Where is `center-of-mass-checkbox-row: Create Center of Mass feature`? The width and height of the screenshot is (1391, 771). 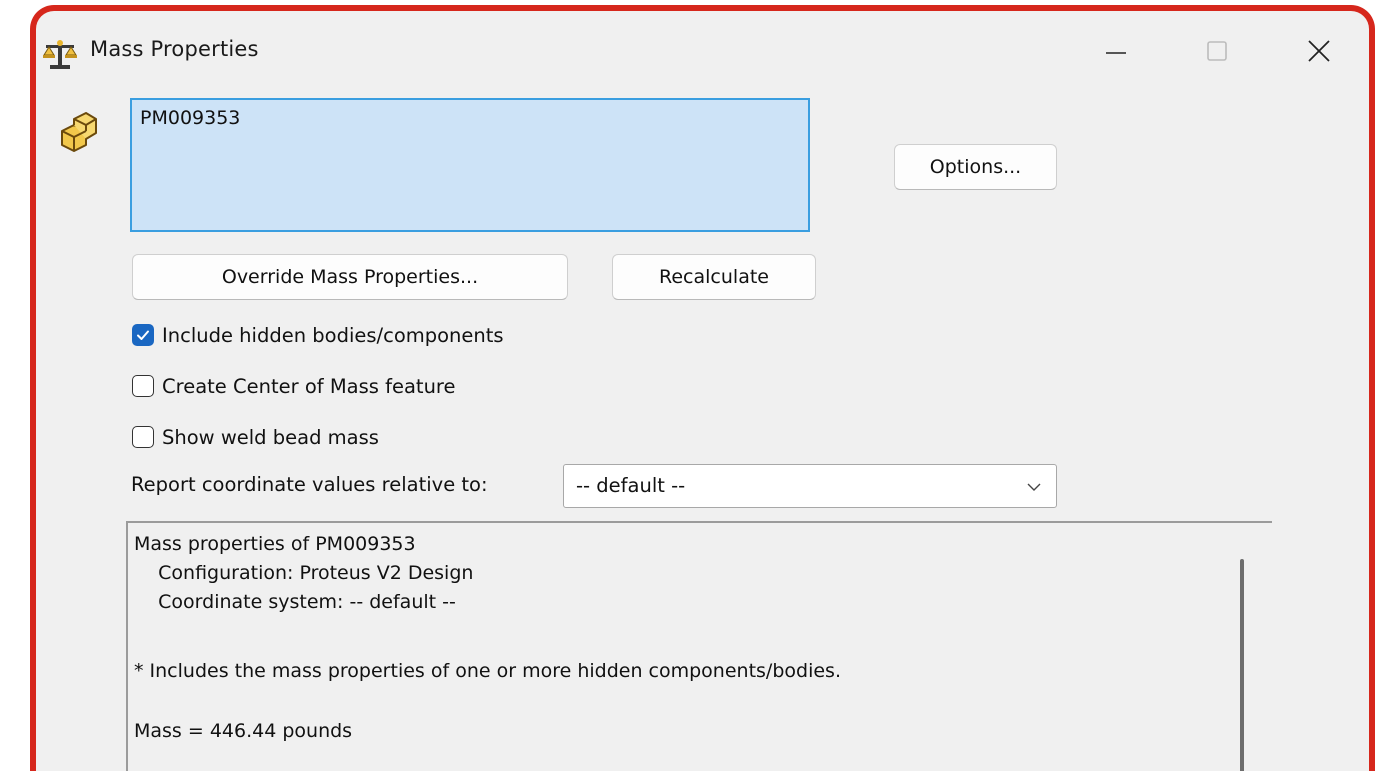 center-of-mass-checkbox-row: Create Center of Mass feature is located at coordinates (294, 386).